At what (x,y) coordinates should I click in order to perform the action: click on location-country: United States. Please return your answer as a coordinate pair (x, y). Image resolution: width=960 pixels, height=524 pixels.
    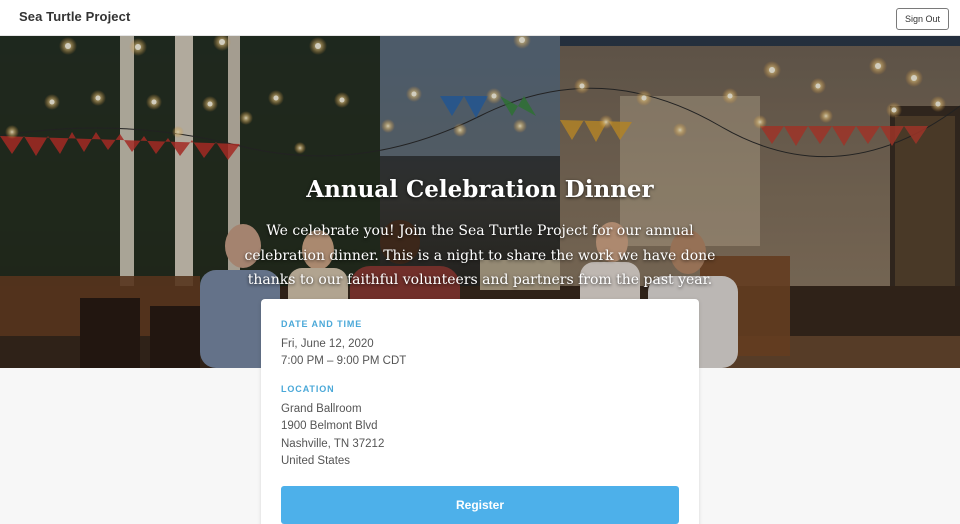
    Looking at the image, I should click on (316, 461).